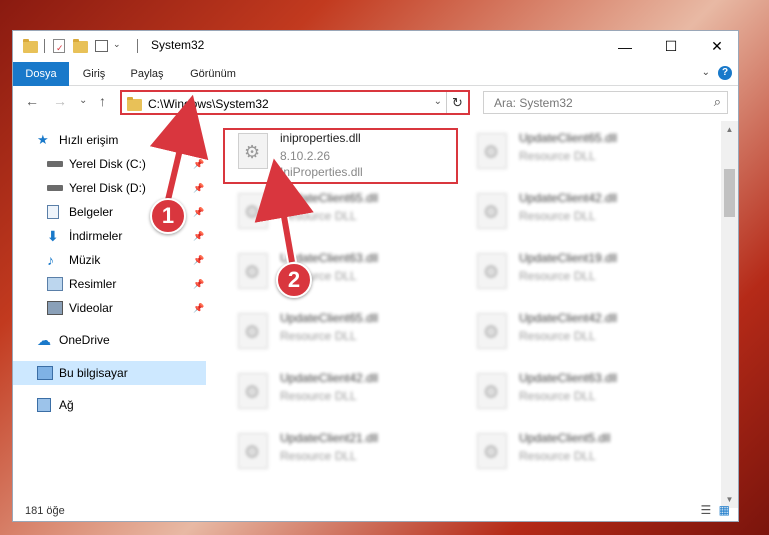 This screenshot has height=535, width=769. I want to click on tab-share: Paylaş, so click(147, 74).